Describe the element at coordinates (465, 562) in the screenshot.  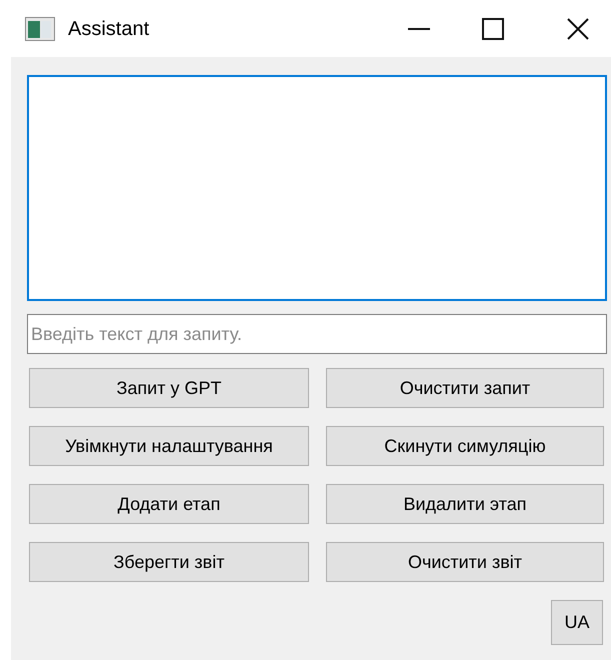
I see `action-button: Очистити звіт` at that location.